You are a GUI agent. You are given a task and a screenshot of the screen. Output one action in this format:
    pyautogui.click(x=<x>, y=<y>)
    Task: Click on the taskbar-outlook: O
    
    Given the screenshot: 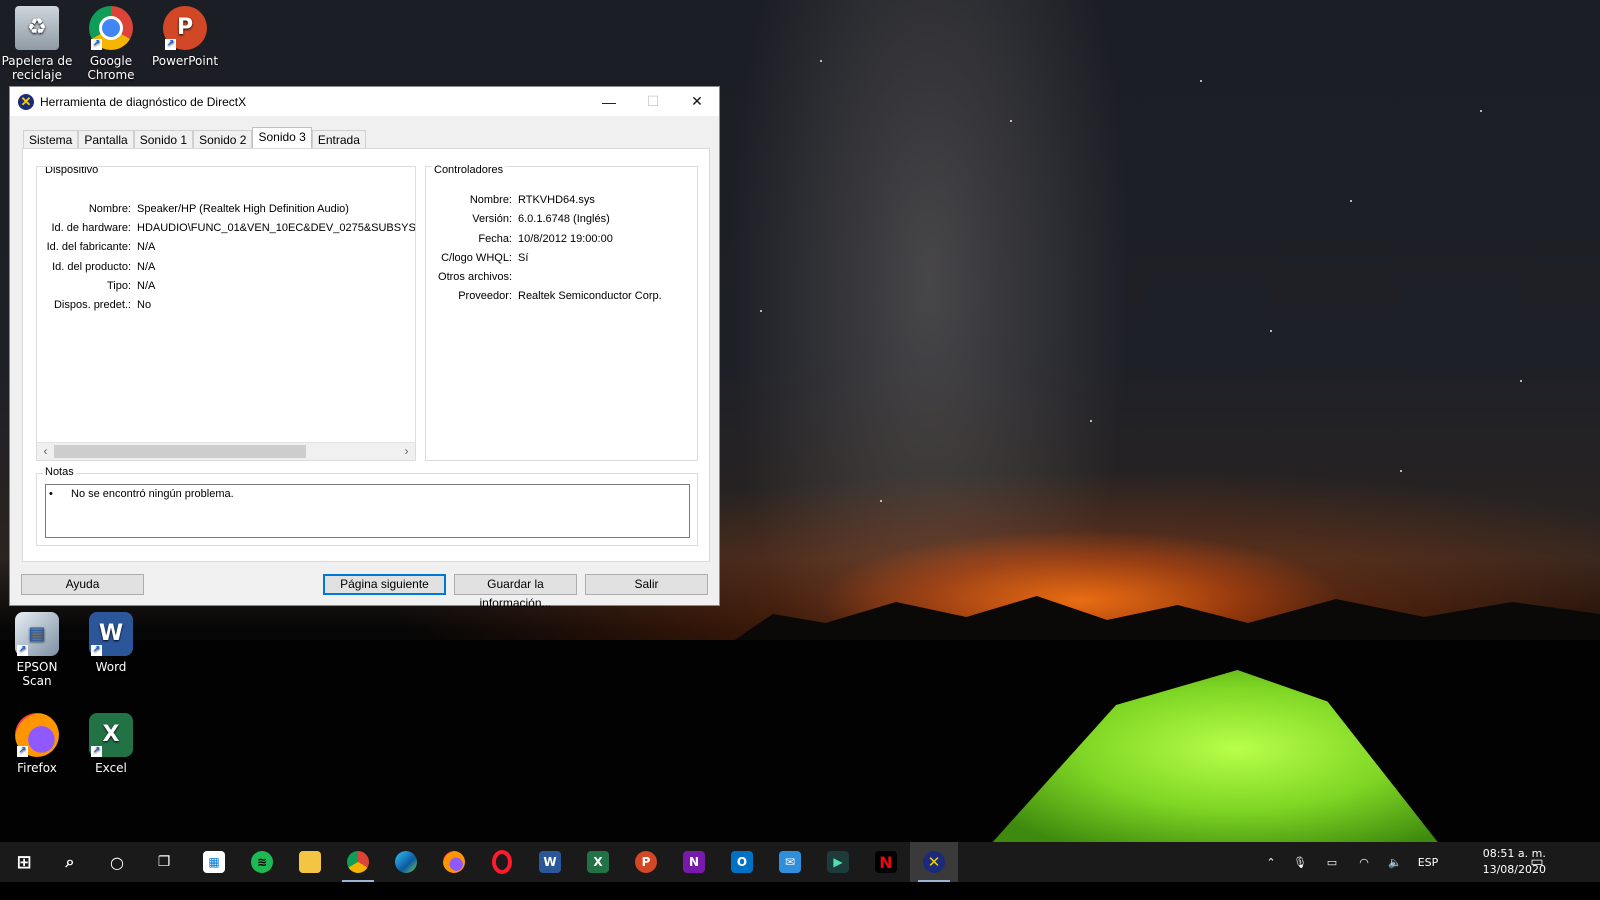 What is the action you would take?
    pyautogui.click(x=742, y=862)
    